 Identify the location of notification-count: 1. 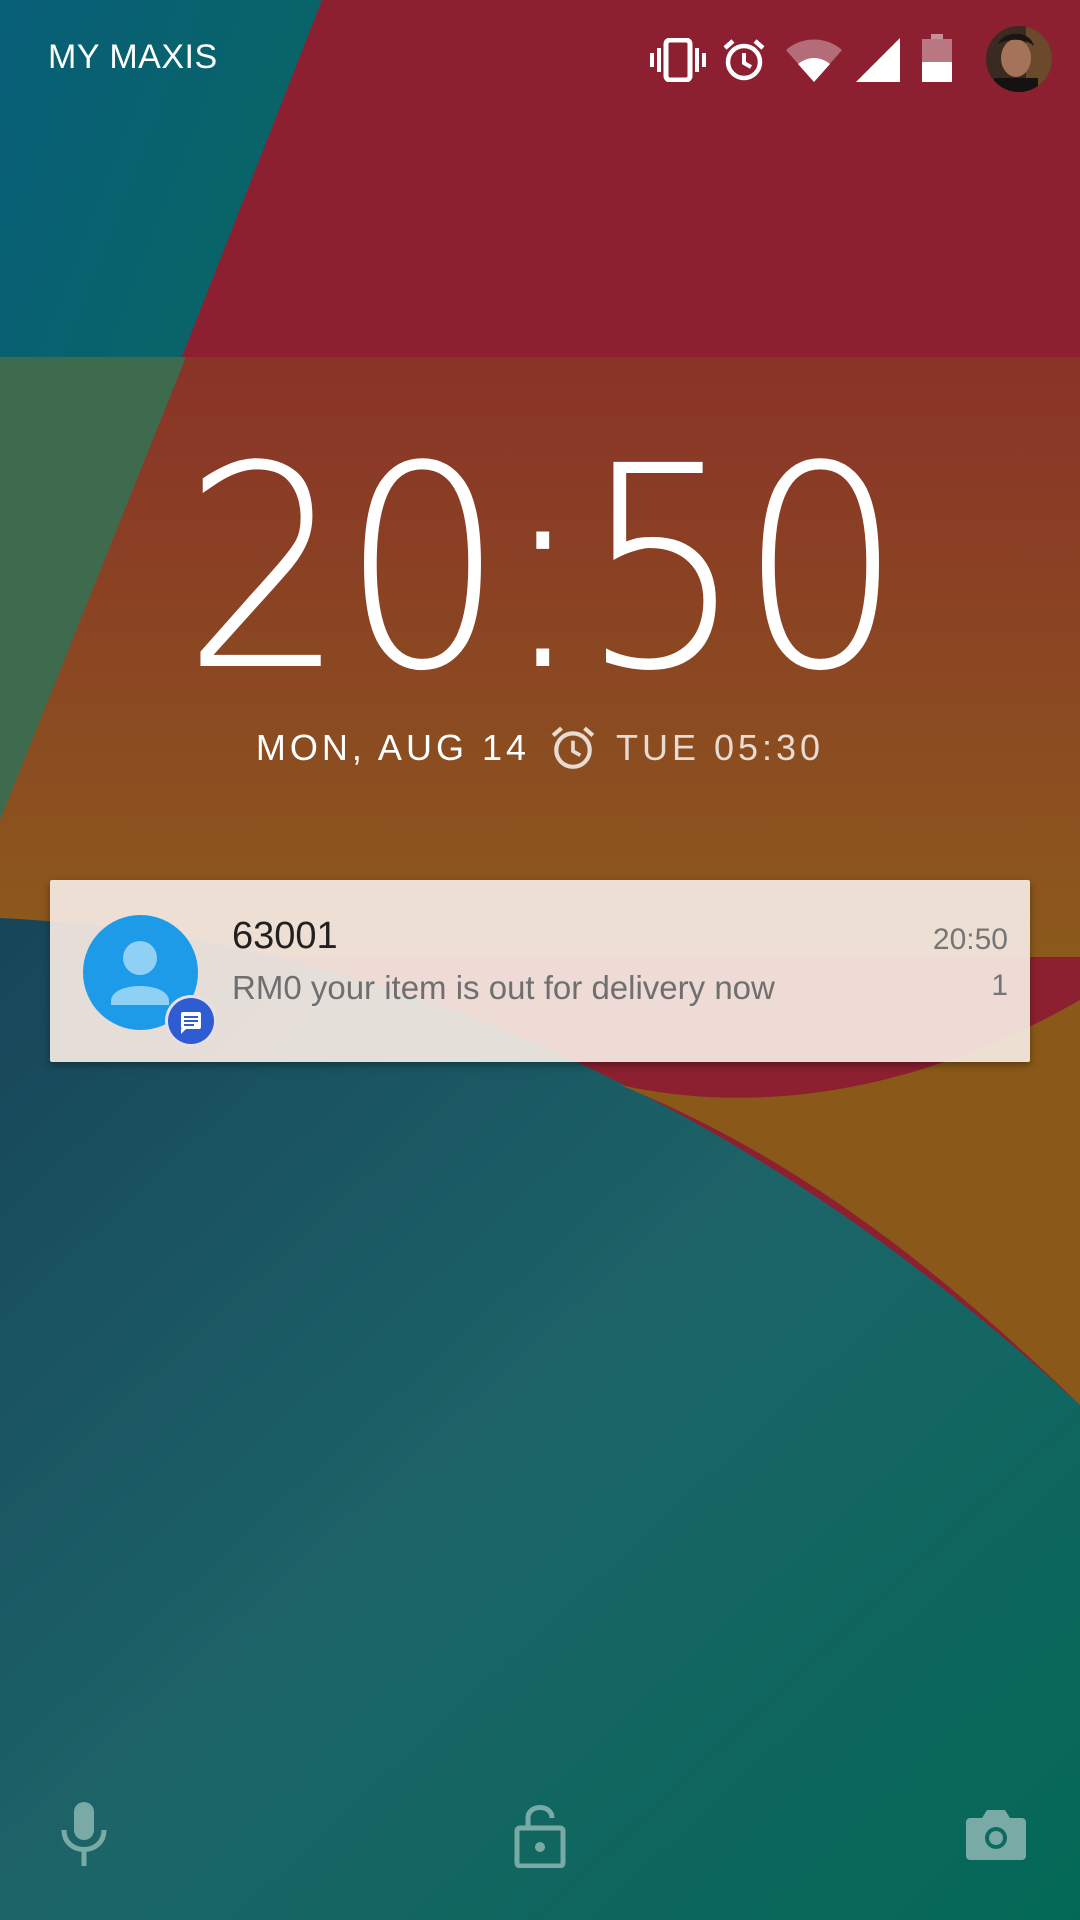
(999, 985).